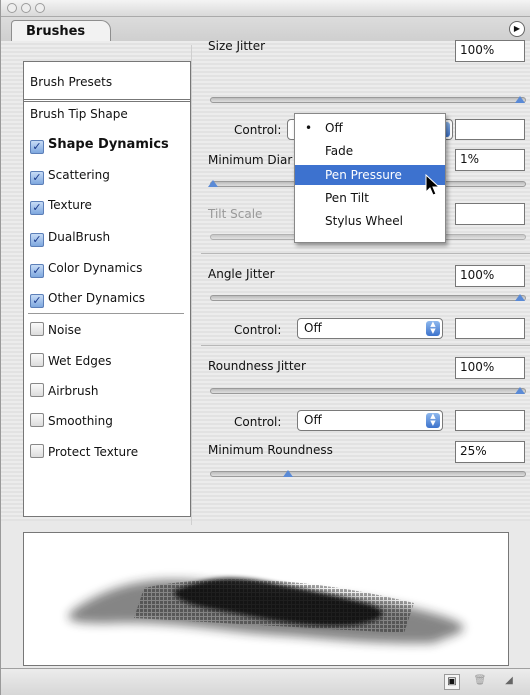 This screenshot has width=530, height=695. I want to click on minimize-window-icon, so click(26, 8).